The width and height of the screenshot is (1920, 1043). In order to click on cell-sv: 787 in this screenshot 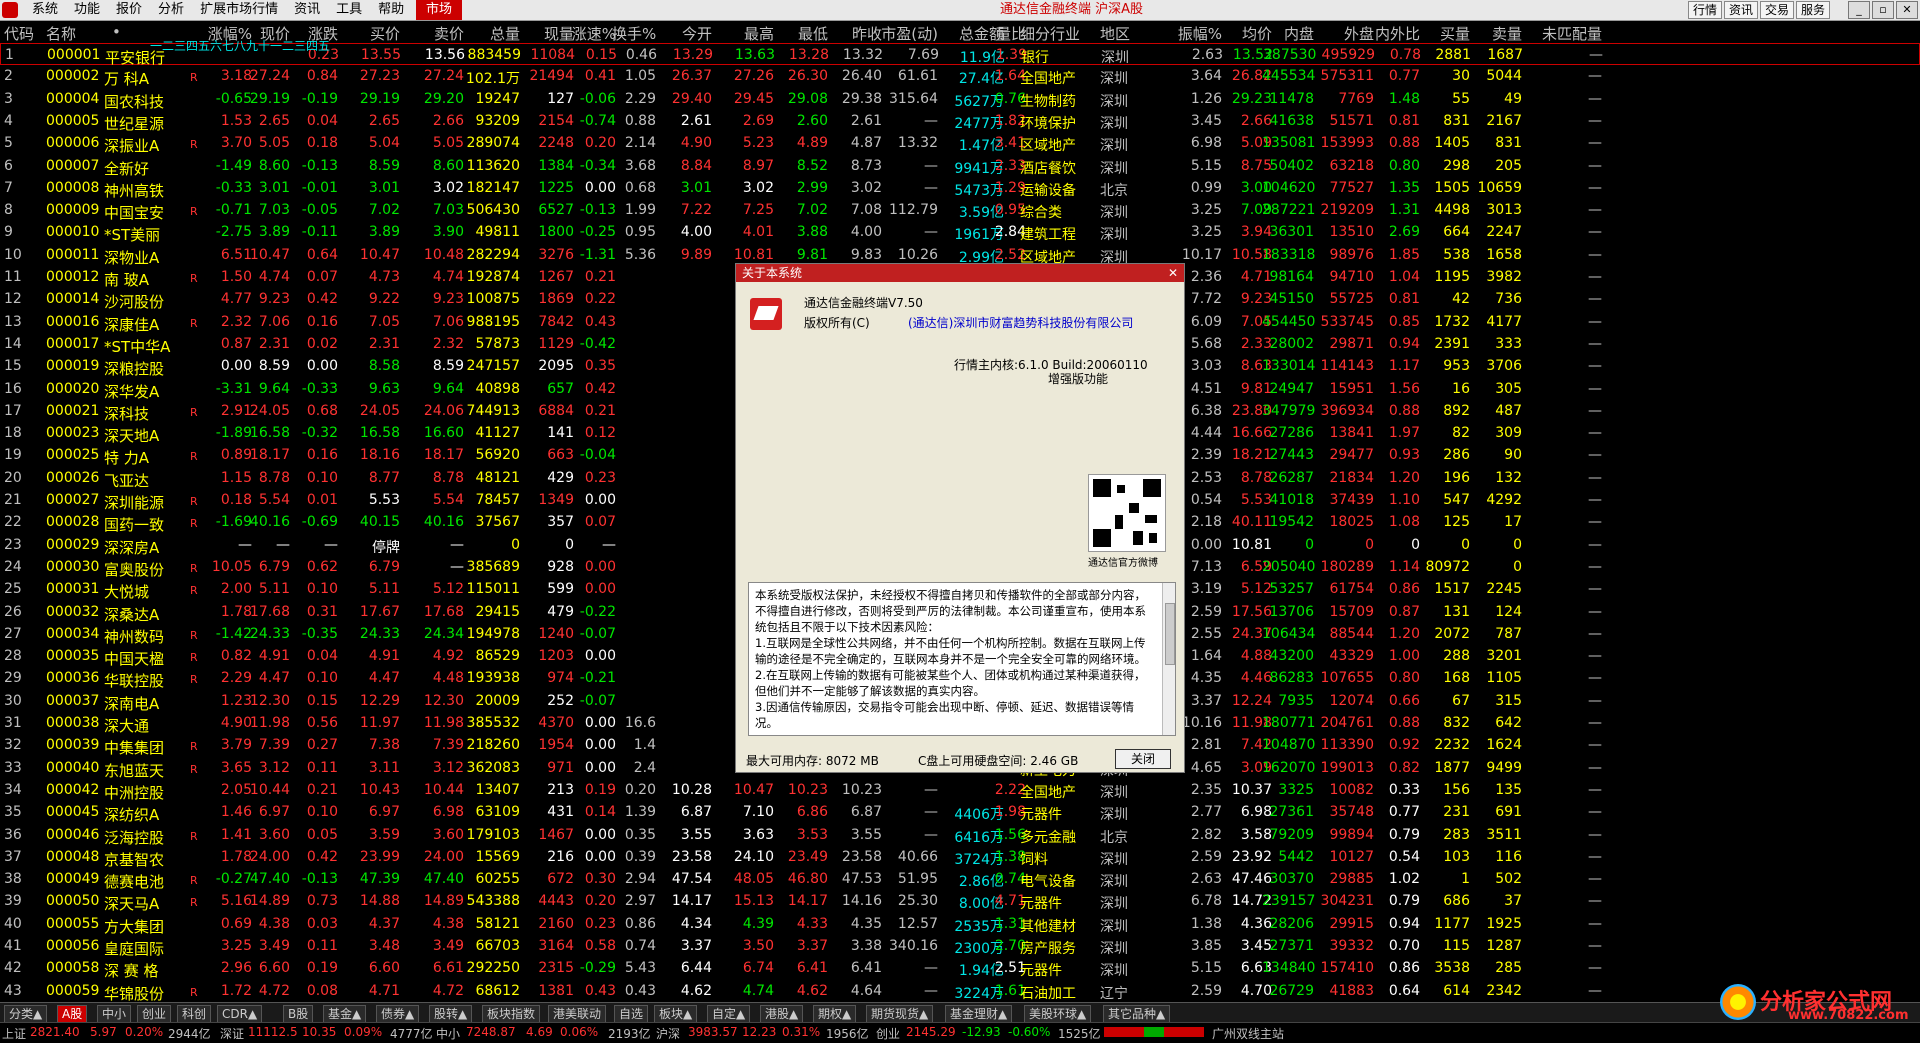, I will do `click(1508, 633)`.